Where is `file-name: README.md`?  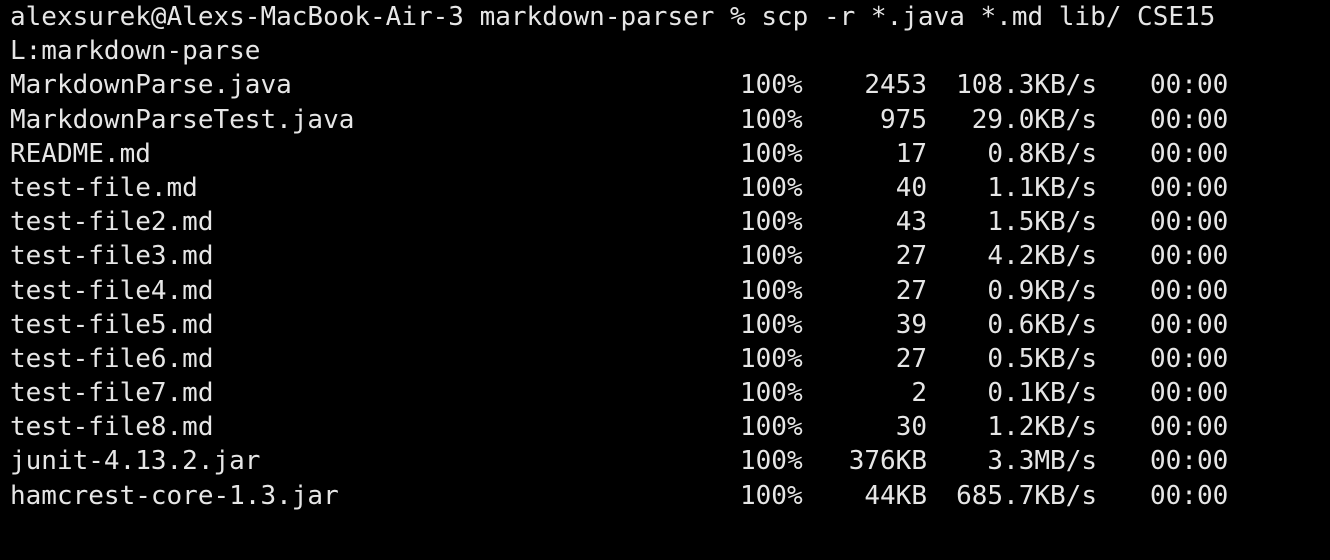
file-name: README.md is located at coordinates (80, 153).